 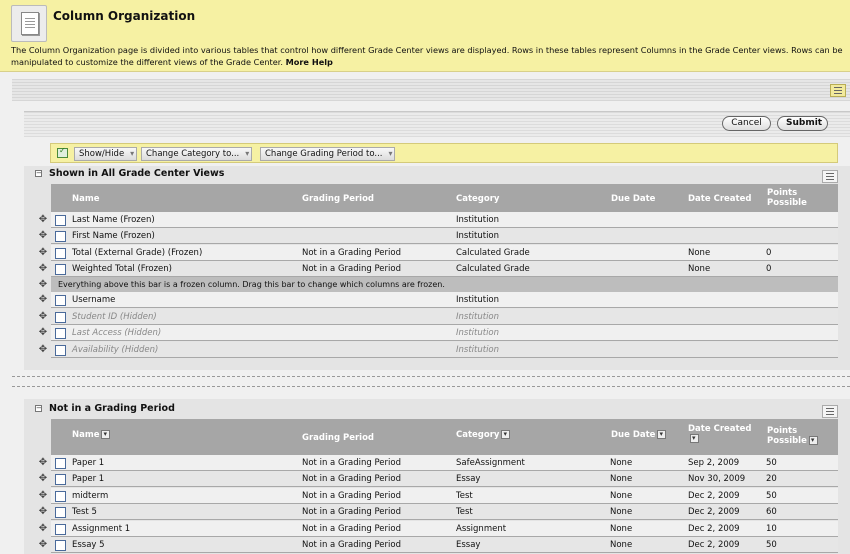 I want to click on options-icon, so click(x=838, y=90).